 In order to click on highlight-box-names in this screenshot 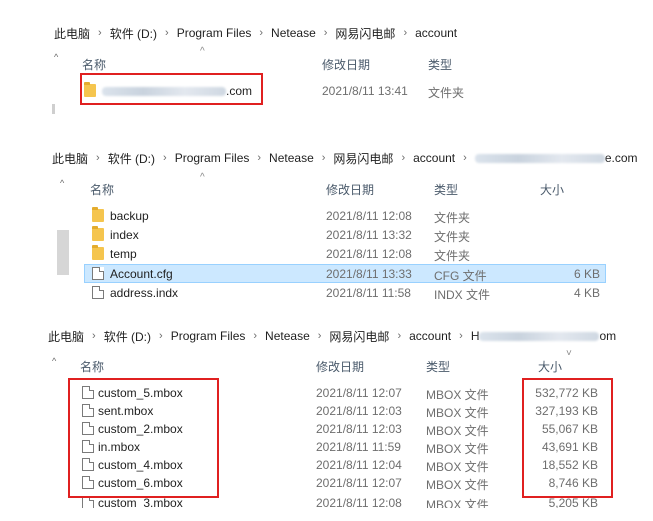, I will do `click(143, 438)`.